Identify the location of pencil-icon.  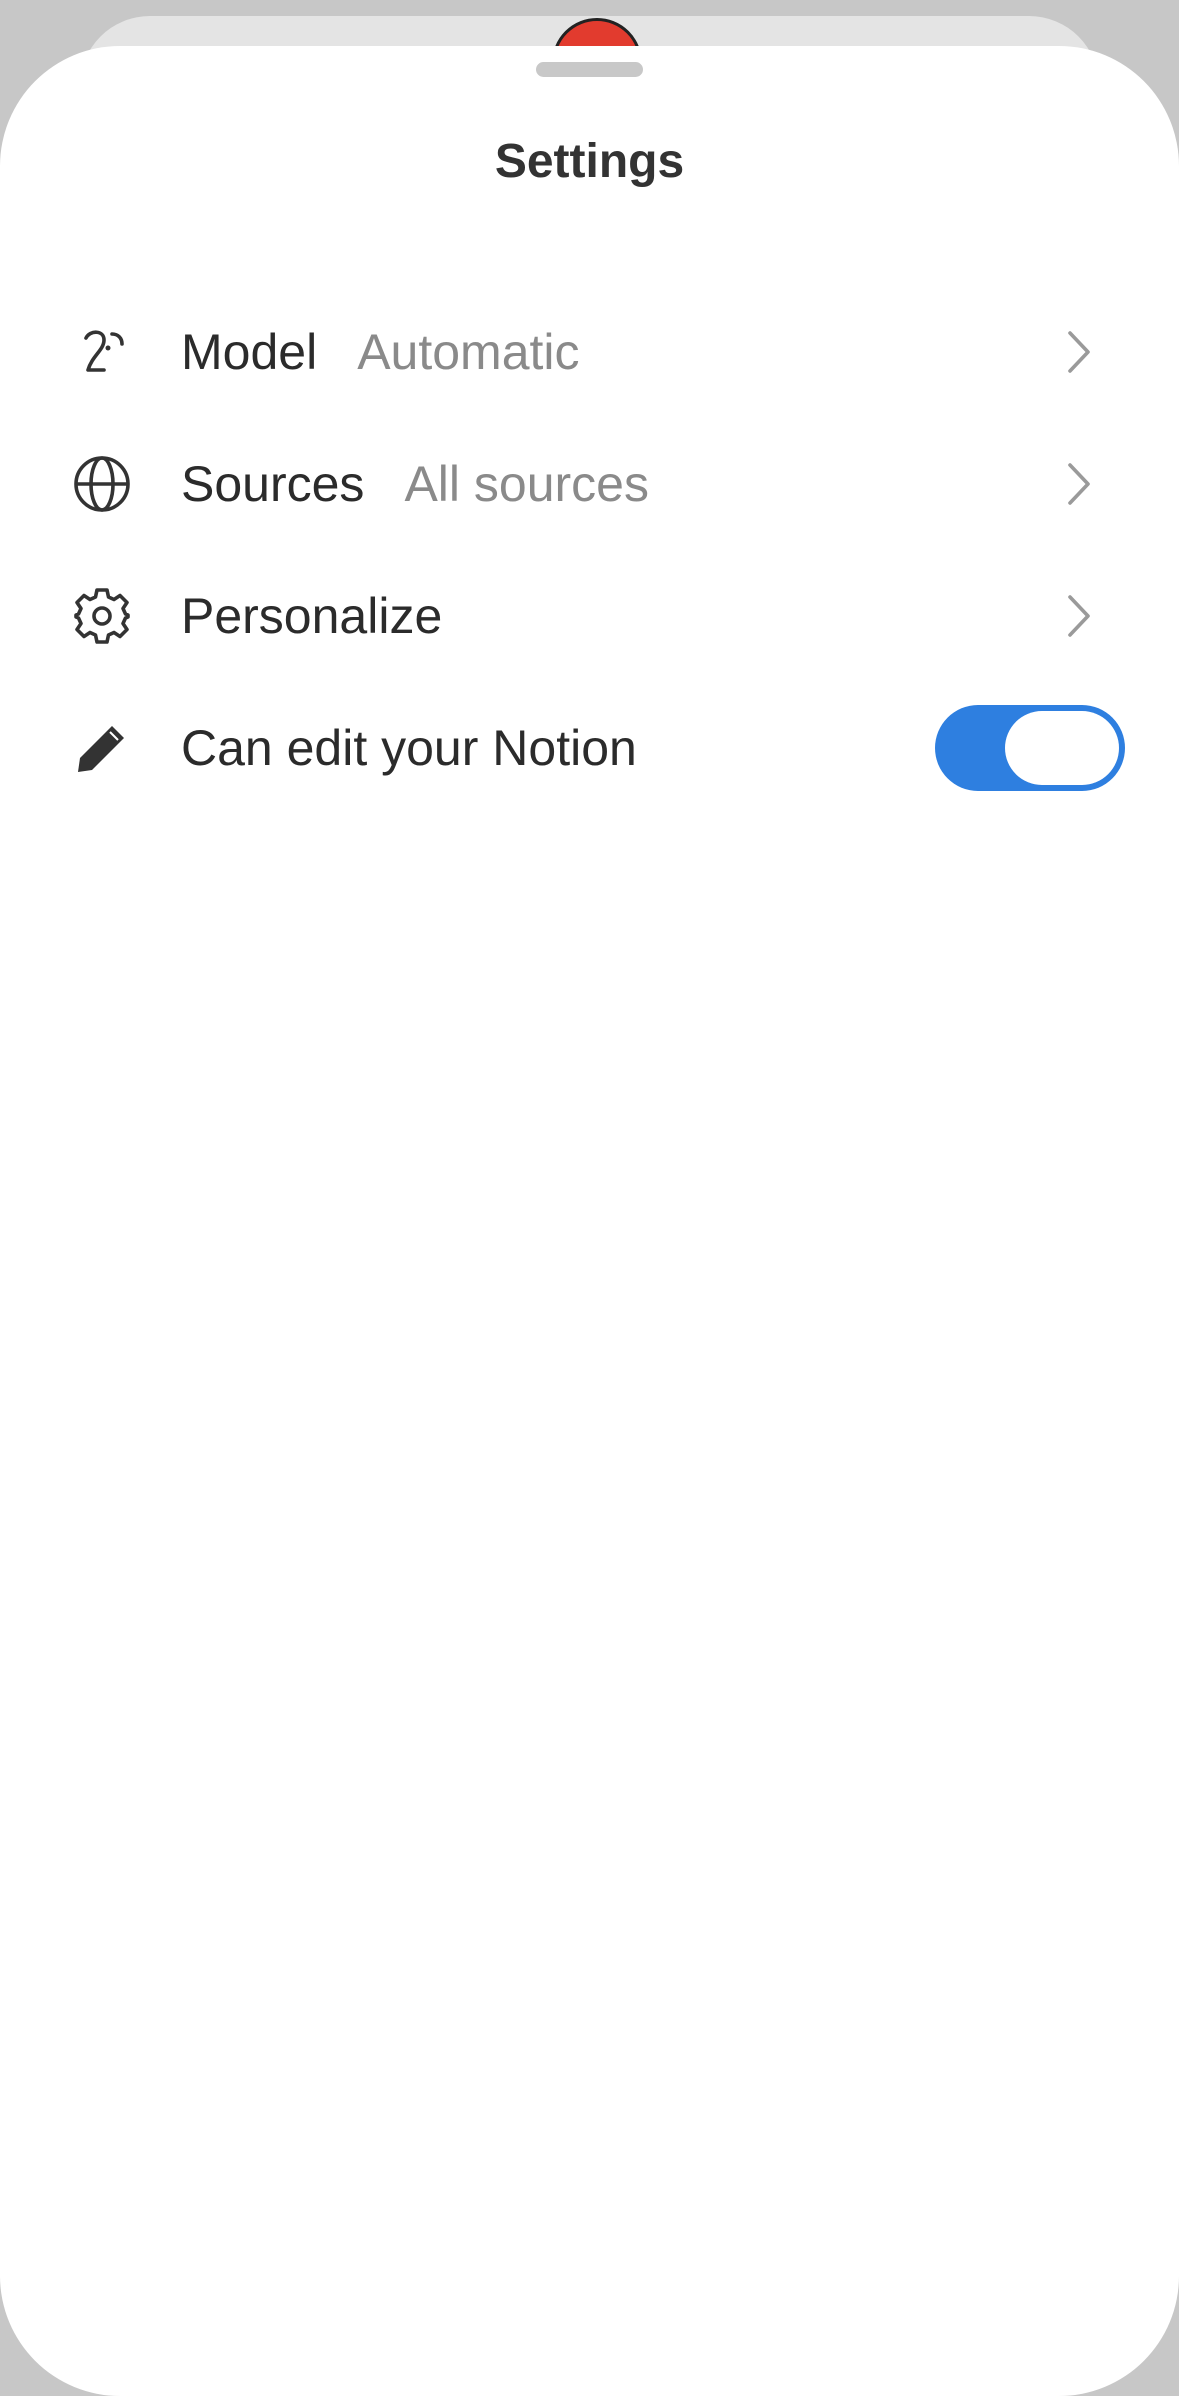
(102, 748).